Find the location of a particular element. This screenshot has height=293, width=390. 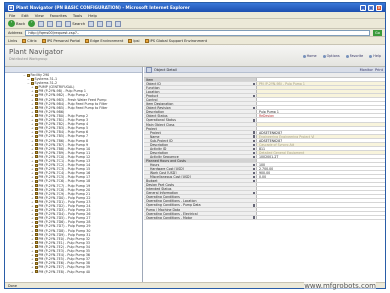

menu-help: Help is located at coordinates (92, 15).